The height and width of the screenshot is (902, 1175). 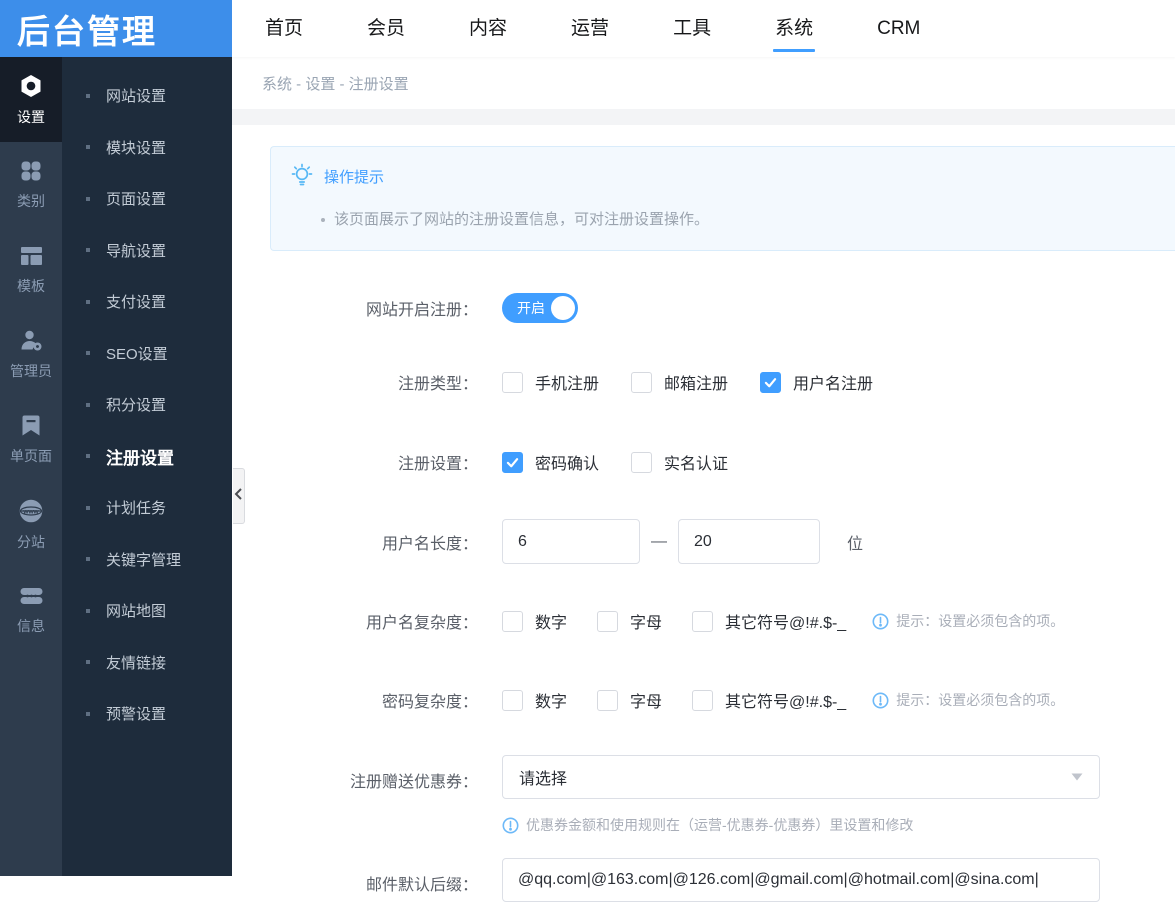 I want to click on checkbox-phone-register: 手机注册, so click(x=550, y=382).